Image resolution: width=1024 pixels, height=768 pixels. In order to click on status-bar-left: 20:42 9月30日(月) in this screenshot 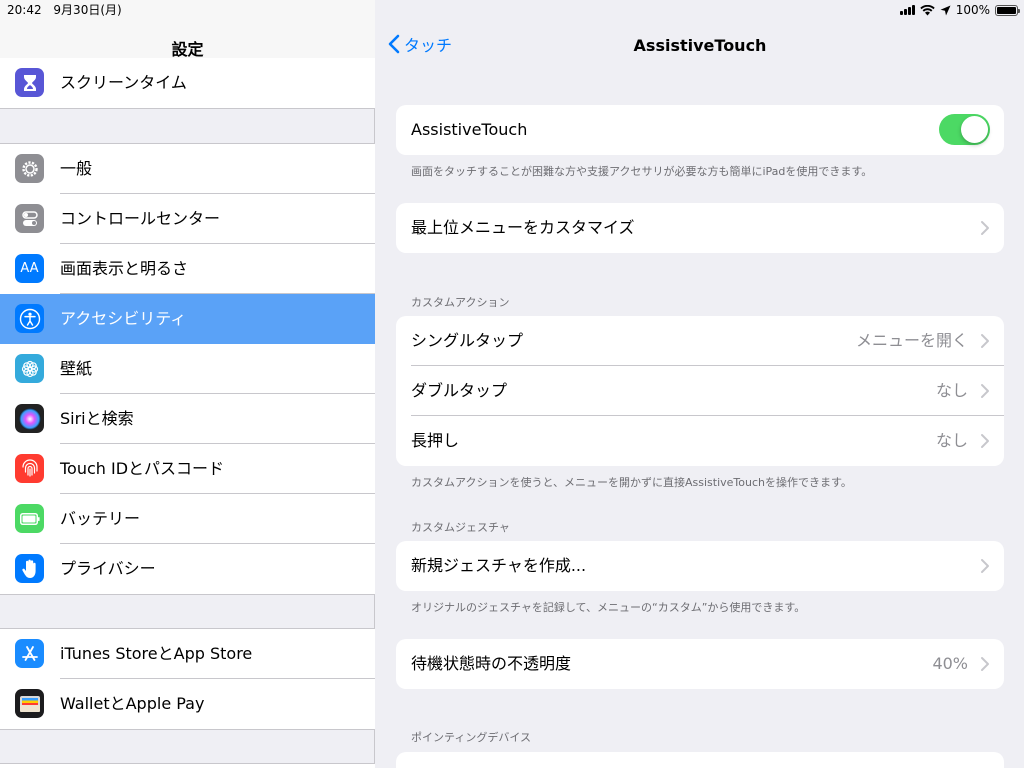, I will do `click(68, 10)`.